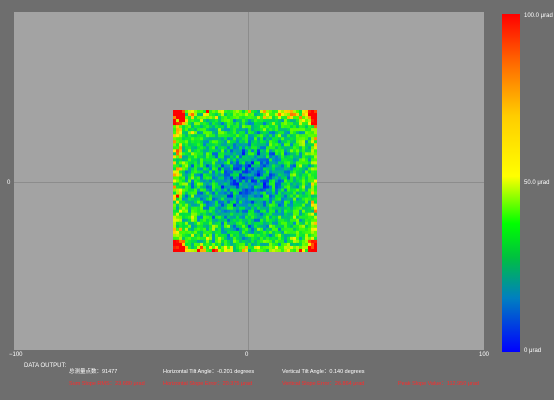  I want to click on slope-heatmap, so click(245, 181).